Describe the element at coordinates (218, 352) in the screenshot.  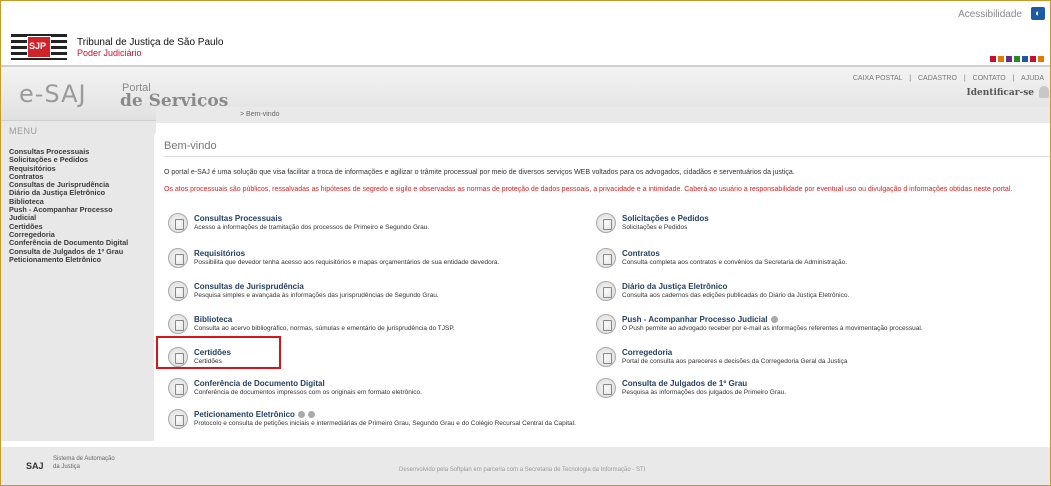
I see `certidoes-highlight-box` at that location.